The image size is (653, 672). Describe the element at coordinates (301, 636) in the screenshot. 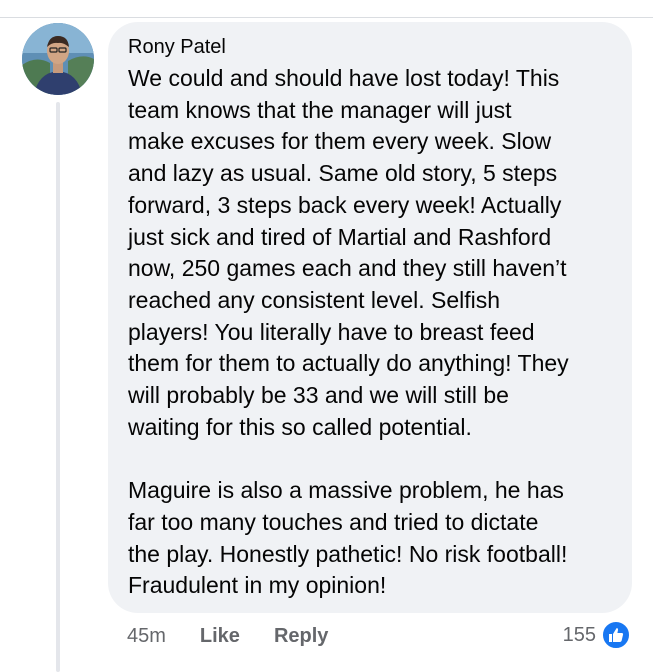

I see `reply-button: Reply` at that location.